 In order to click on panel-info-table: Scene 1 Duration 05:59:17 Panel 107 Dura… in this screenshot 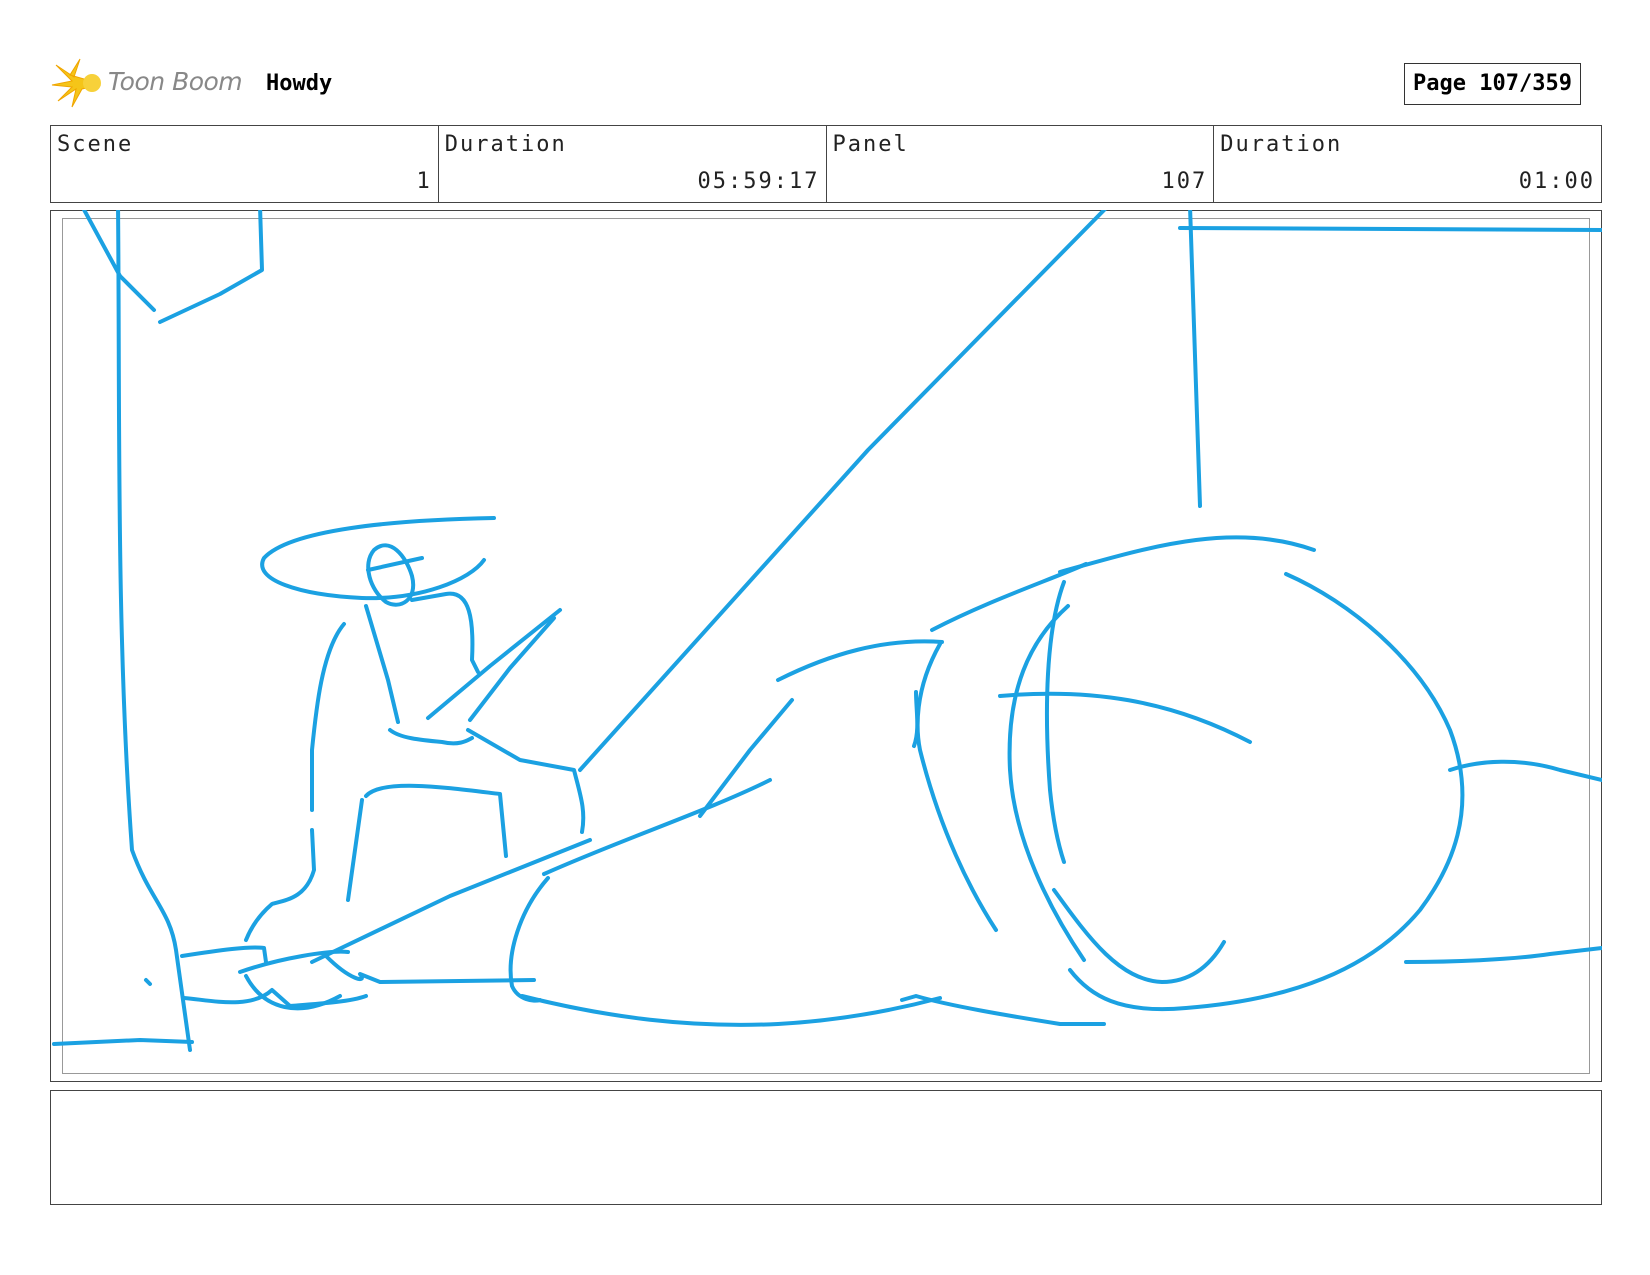, I will do `click(826, 164)`.